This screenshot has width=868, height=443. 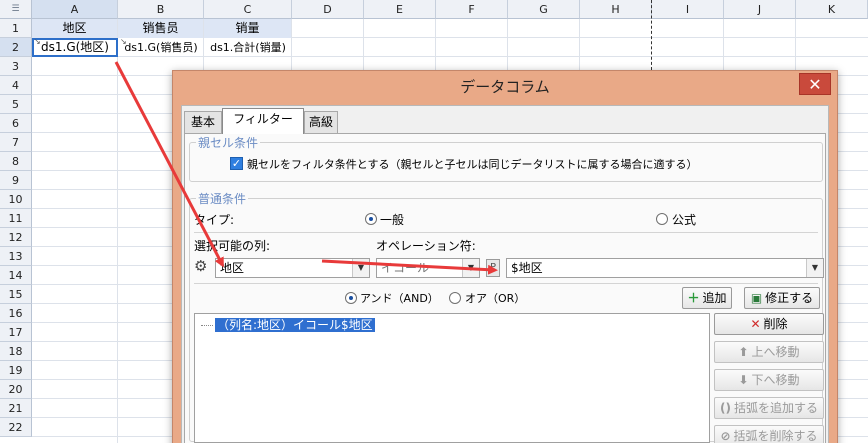 I want to click on row-header-10: 10, so click(x=16, y=199).